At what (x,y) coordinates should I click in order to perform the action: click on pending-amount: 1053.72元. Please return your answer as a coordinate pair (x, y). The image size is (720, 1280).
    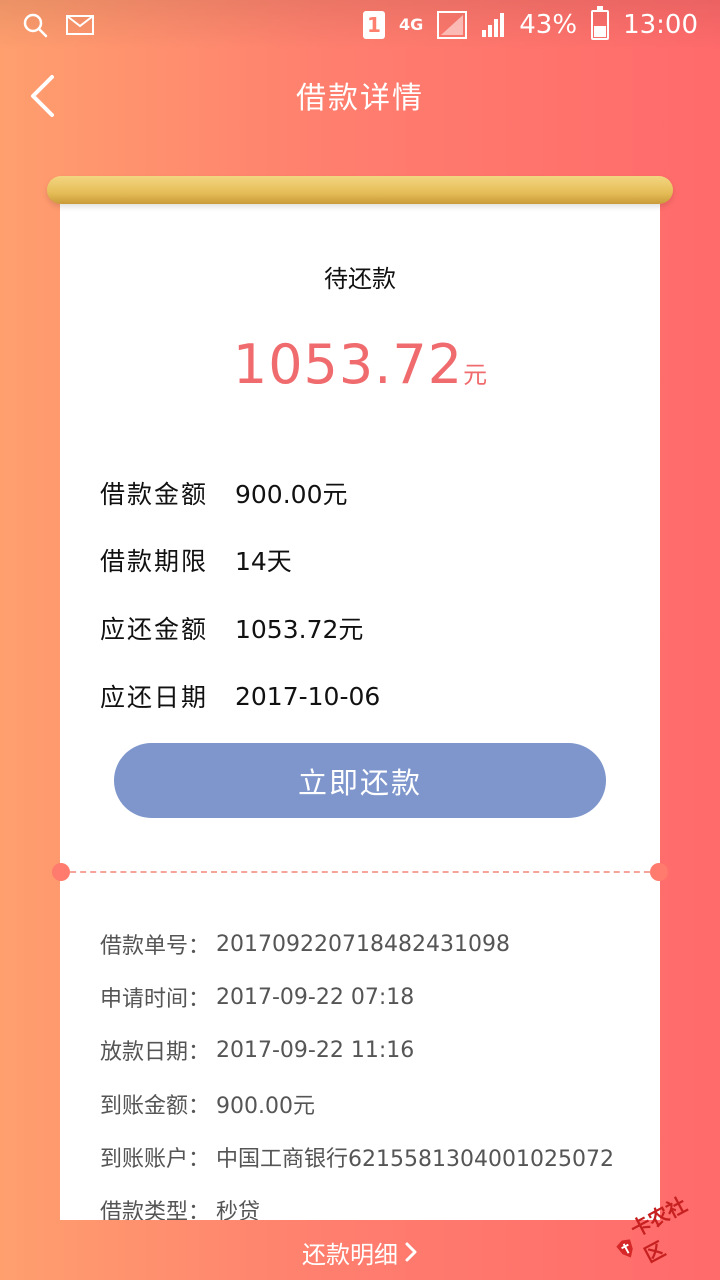
    Looking at the image, I should click on (360, 364).